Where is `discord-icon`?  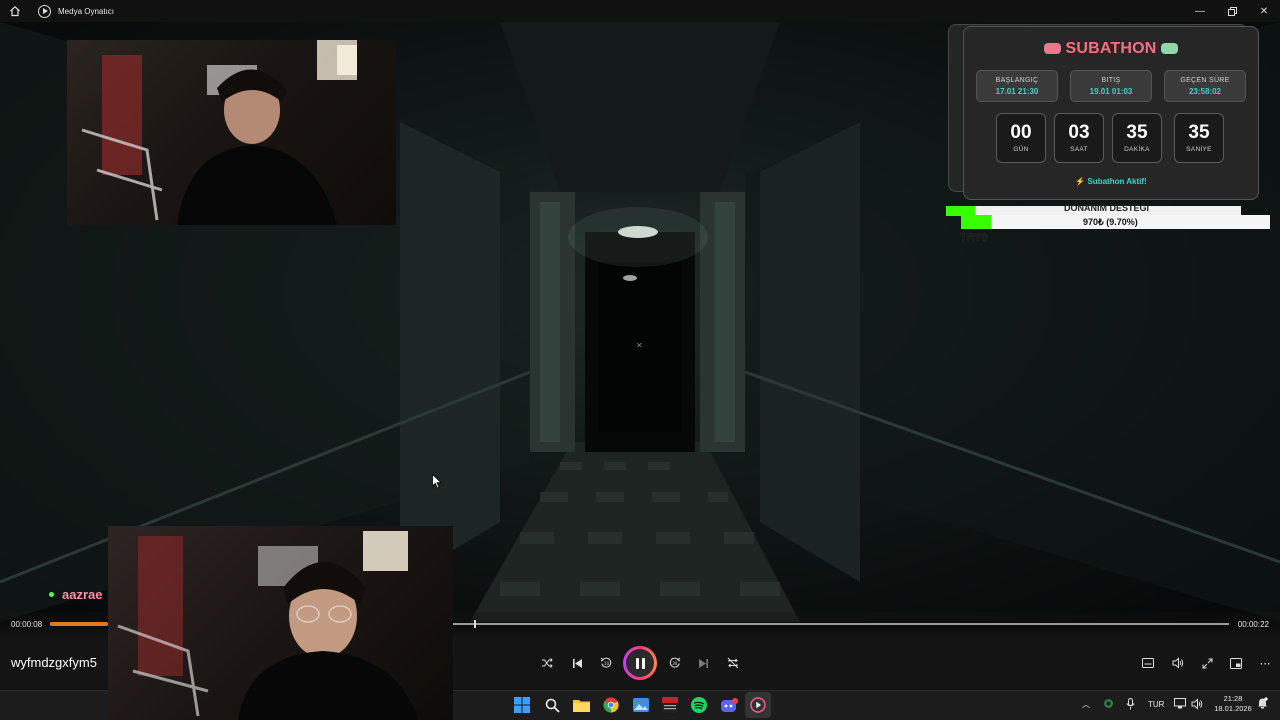 discord-icon is located at coordinates (729, 704).